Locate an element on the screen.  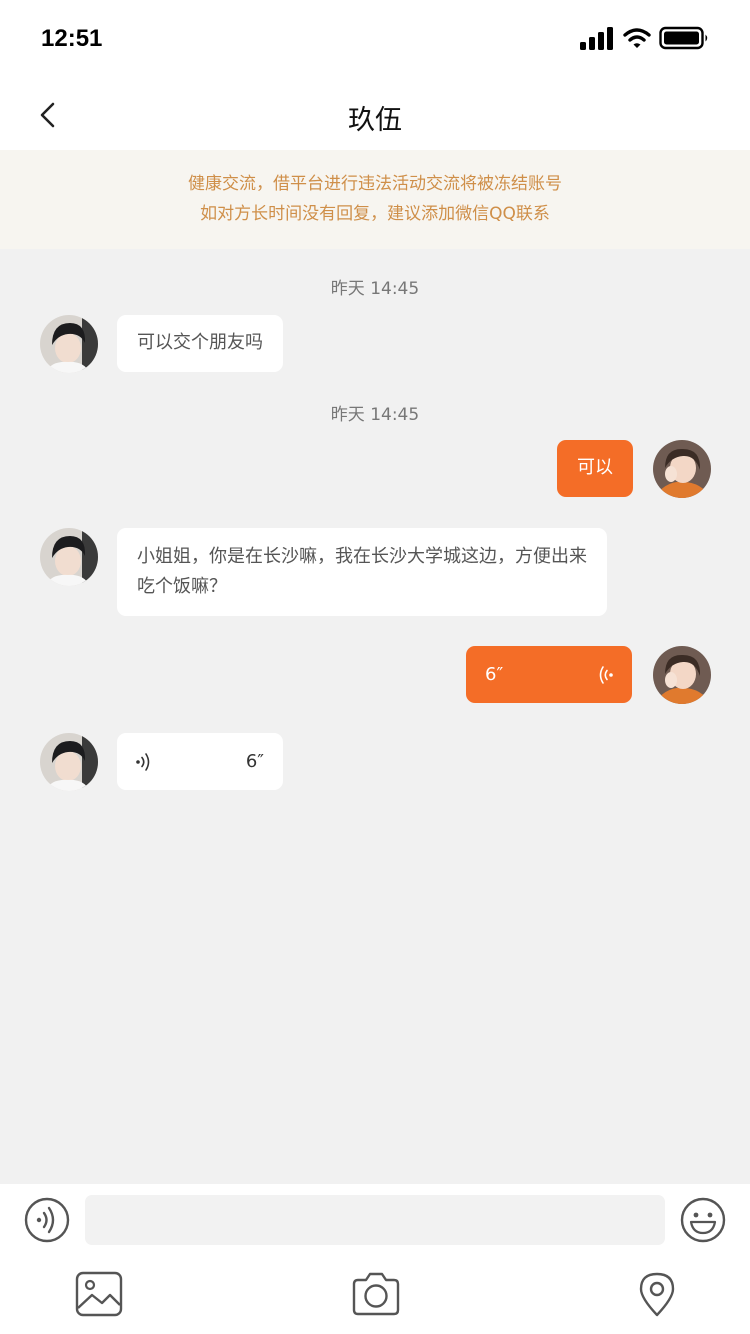
battery-icon is located at coordinates (683, 38).